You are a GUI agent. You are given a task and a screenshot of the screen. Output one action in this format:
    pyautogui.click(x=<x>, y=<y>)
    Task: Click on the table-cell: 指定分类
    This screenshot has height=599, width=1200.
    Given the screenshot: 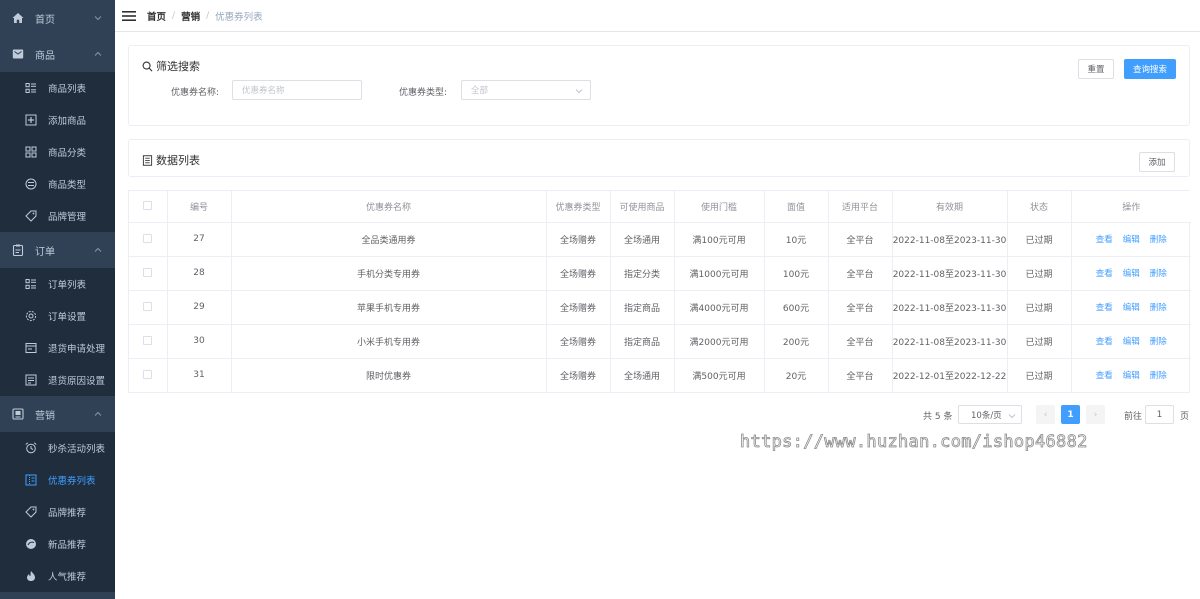 What is the action you would take?
    pyautogui.click(x=642, y=273)
    